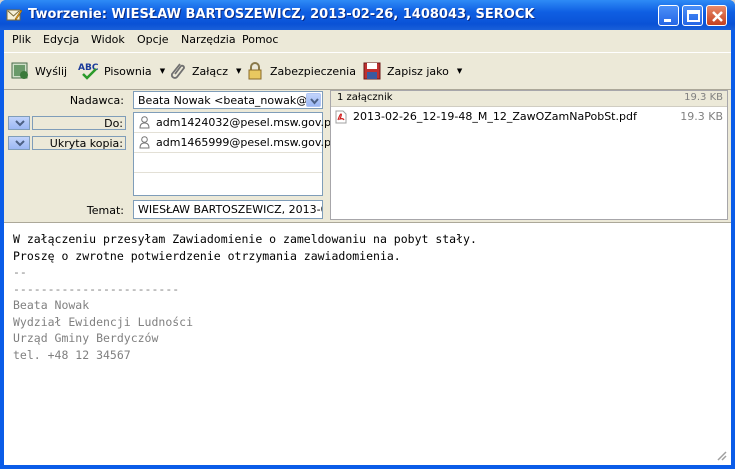  I want to click on maximize-icon, so click(693, 16).